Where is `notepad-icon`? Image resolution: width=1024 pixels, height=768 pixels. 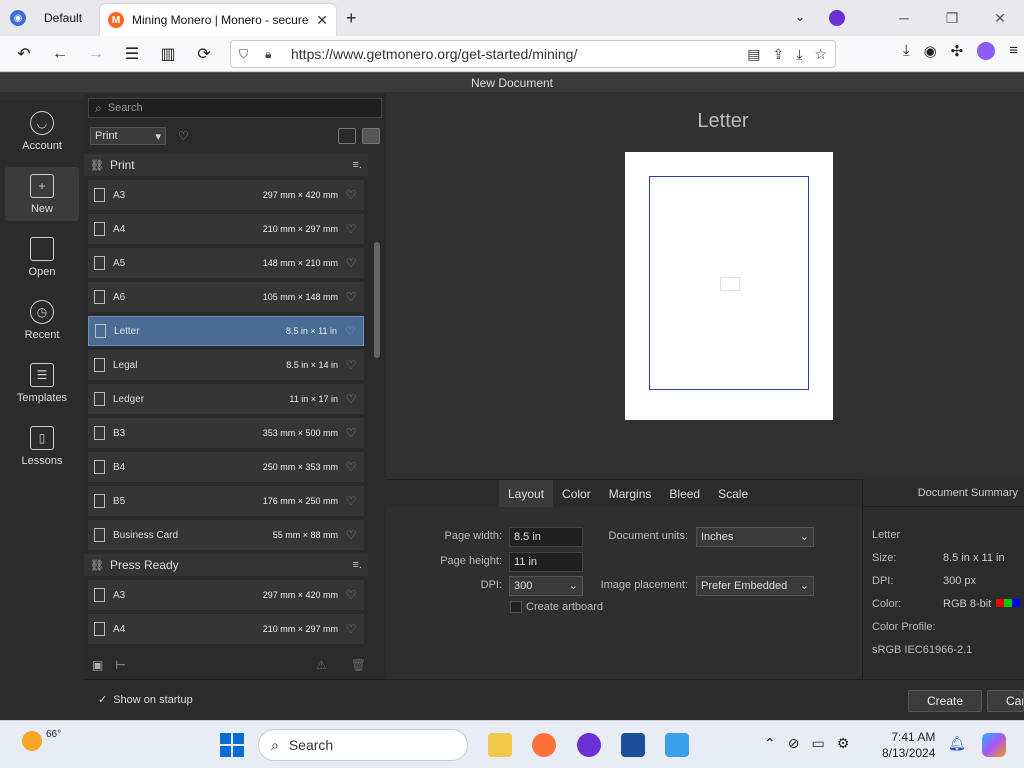
notepad-icon is located at coordinates (677, 745).